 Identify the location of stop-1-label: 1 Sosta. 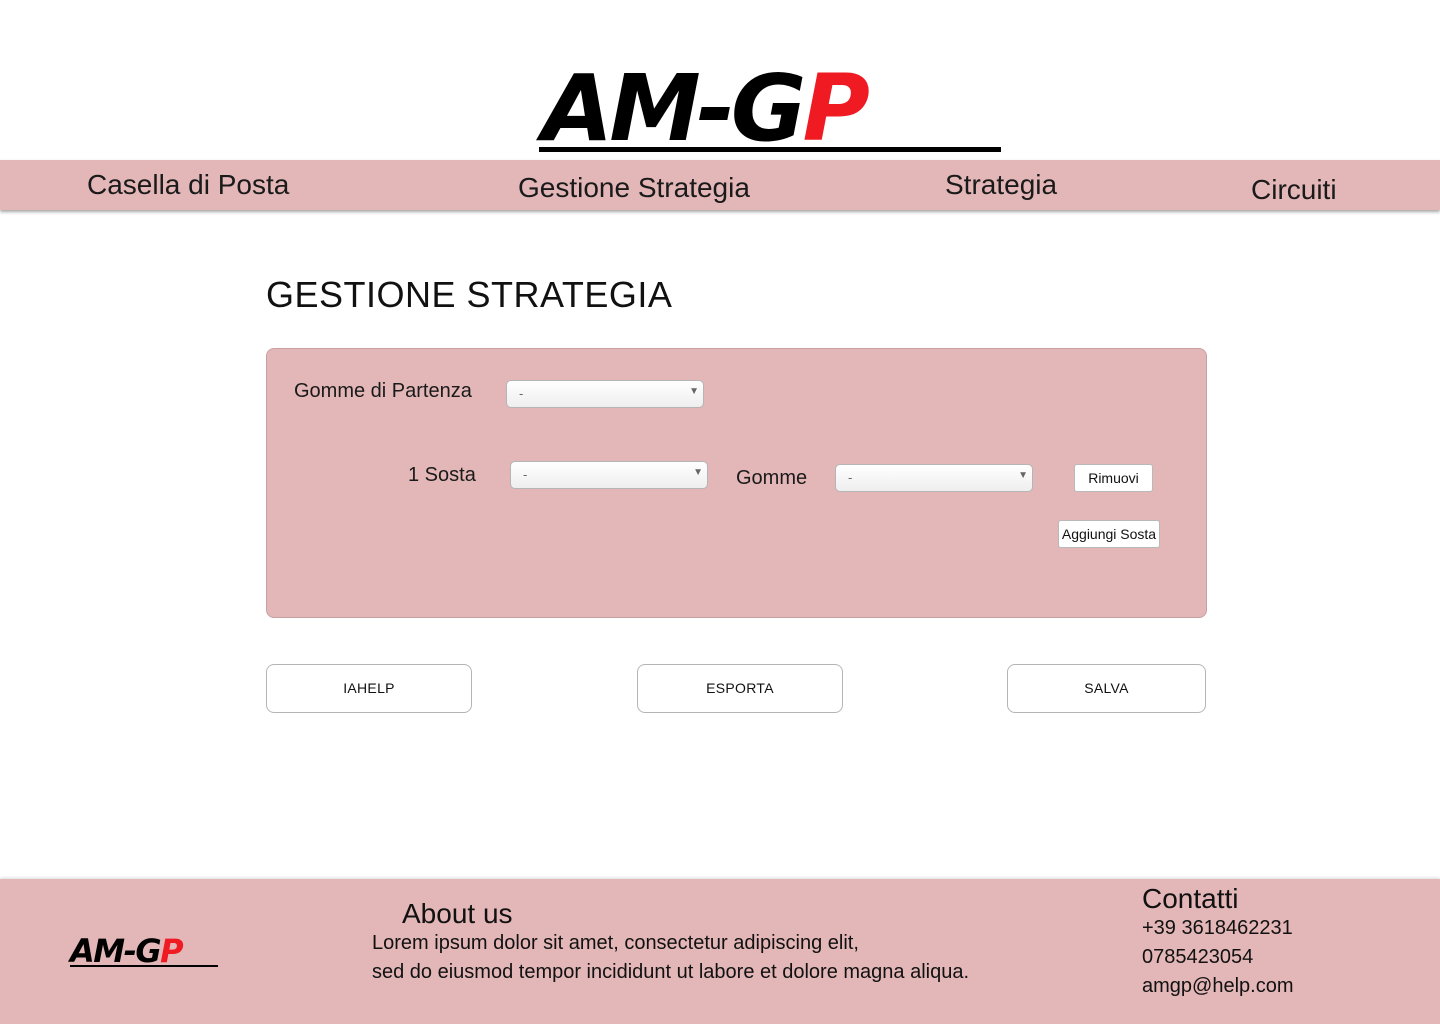
(442, 475).